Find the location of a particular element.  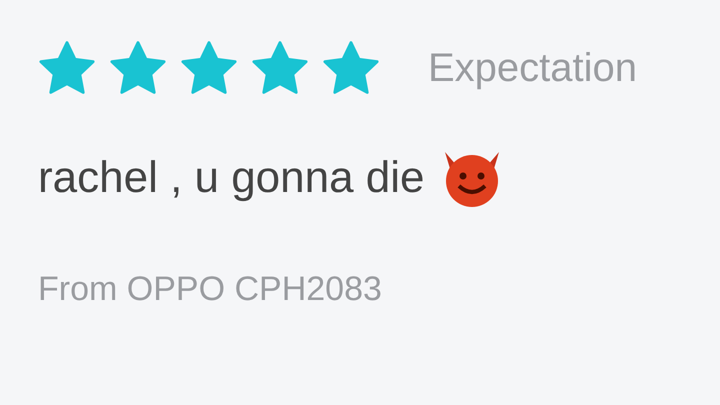

review-comment: rachel , u gonna die is located at coordinates (231, 178).